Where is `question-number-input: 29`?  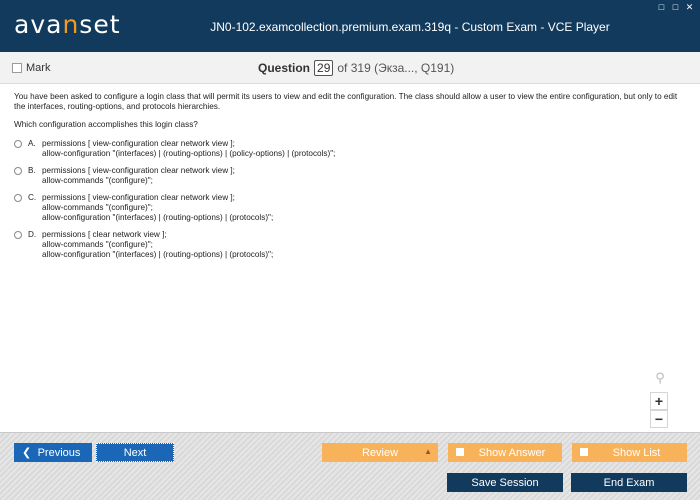 question-number-input: 29 is located at coordinates (324, 68).